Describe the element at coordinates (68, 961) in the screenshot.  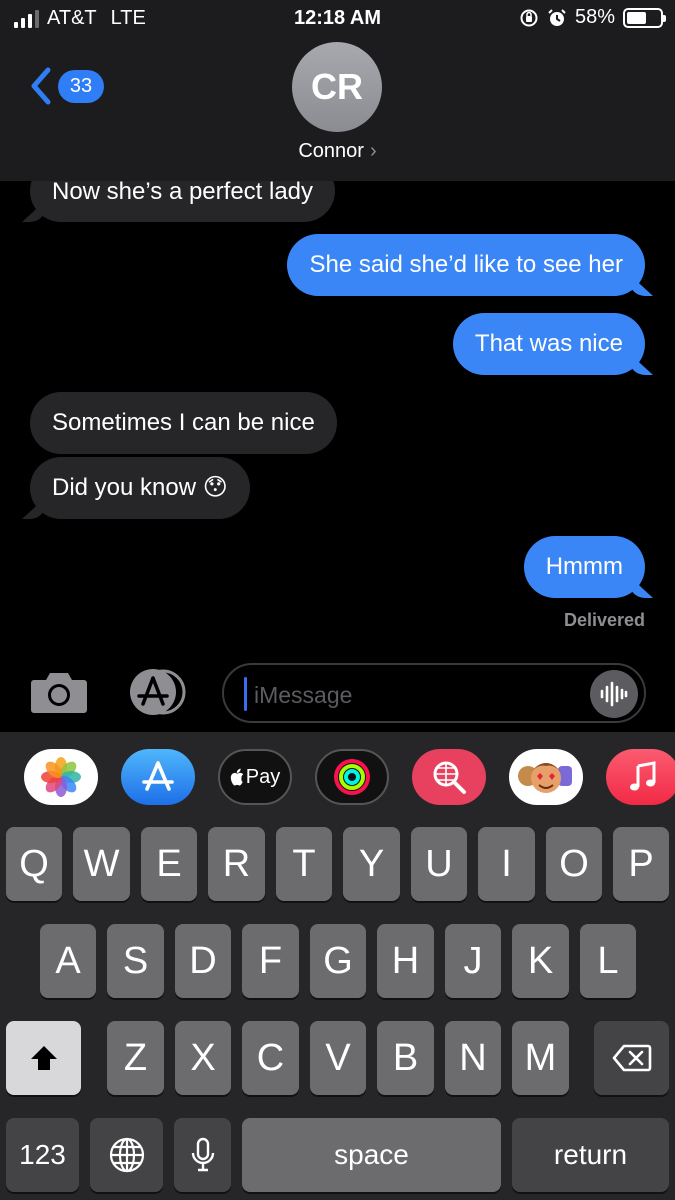
I see `key-a: A` at that location.